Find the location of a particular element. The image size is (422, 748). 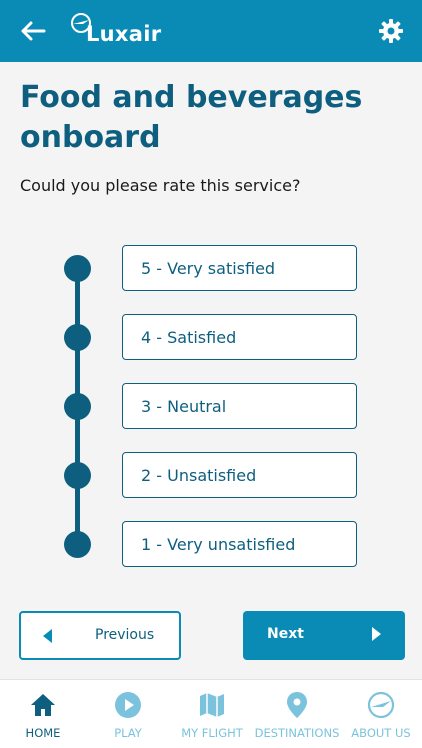

luxair-logo: Luxair is located at coordinates (115, 29).